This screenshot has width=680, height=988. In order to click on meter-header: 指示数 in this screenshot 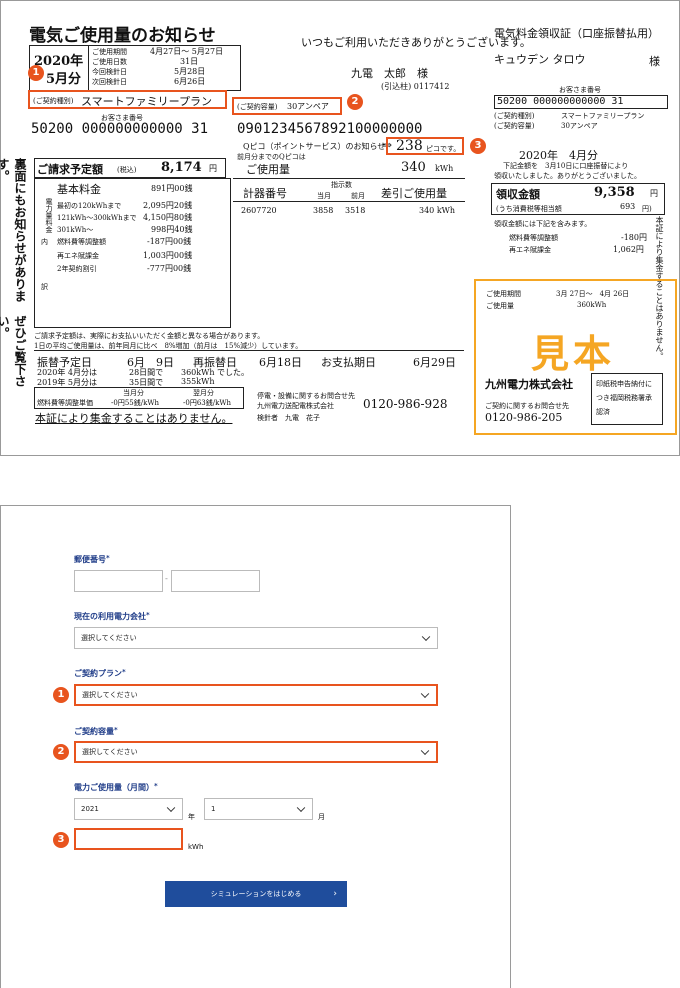, I will do `click(341, 185)`.